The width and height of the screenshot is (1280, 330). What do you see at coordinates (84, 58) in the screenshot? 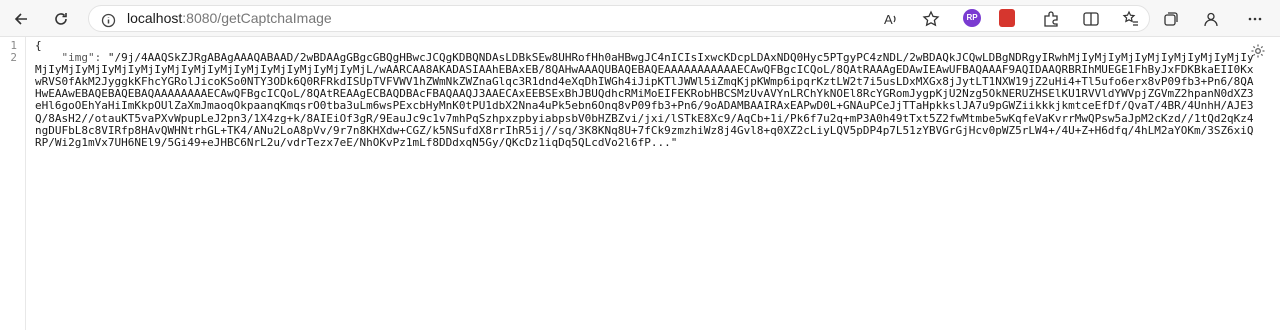
I see `json-key: "img":` at bounding box center [84, 58].